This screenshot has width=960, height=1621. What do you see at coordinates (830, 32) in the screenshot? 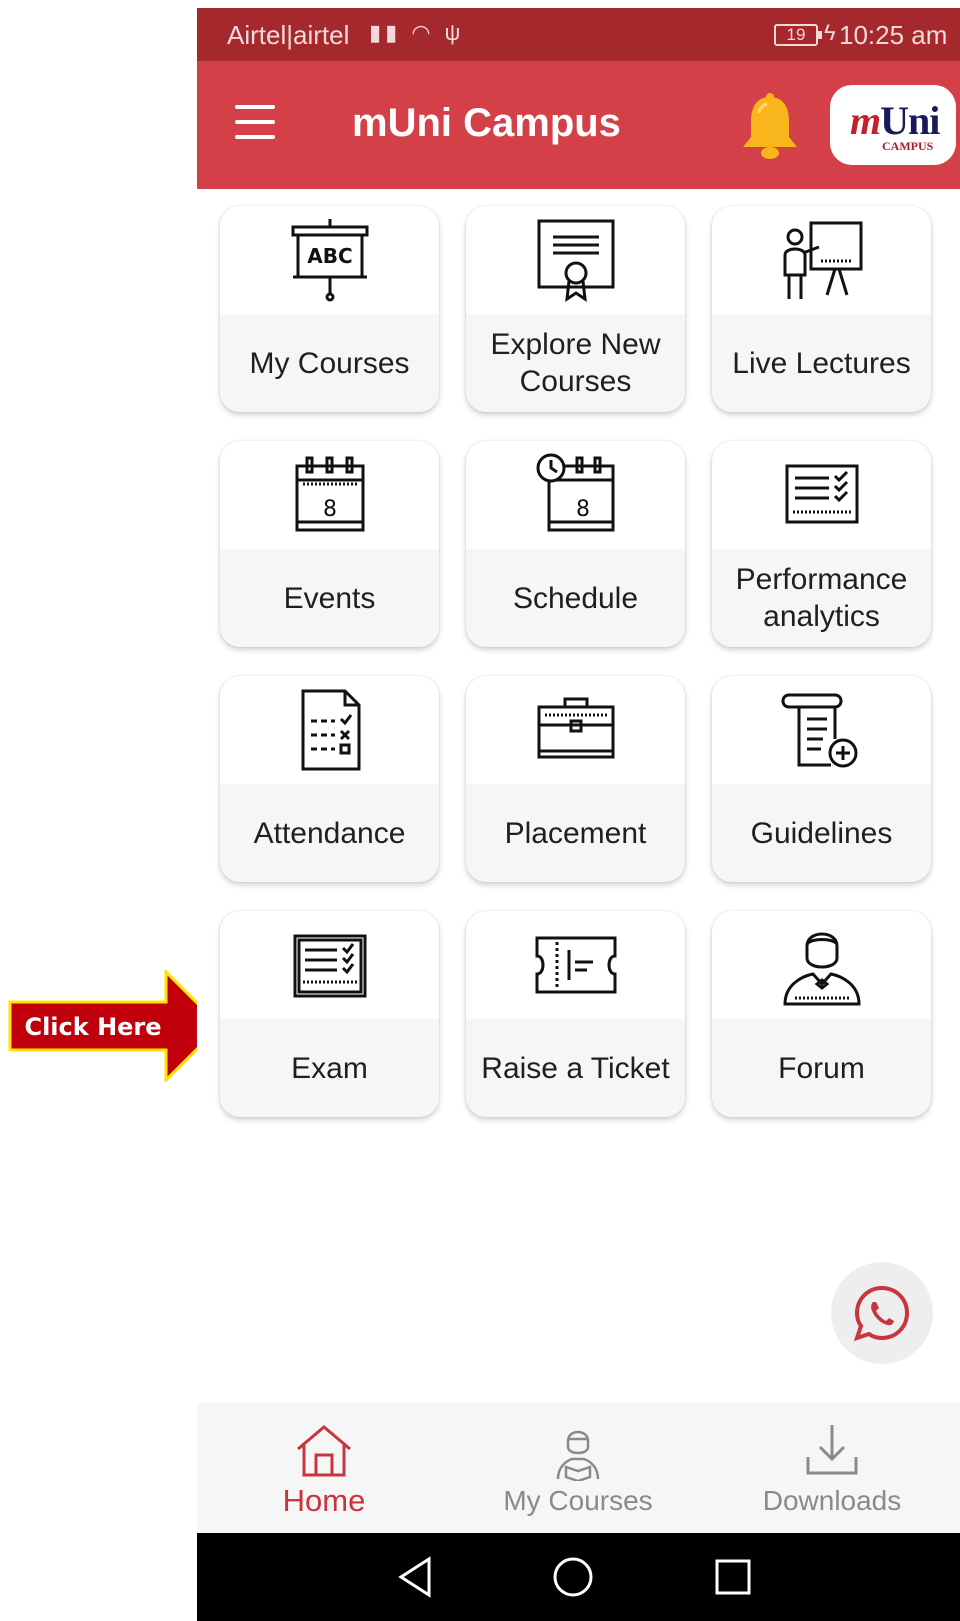
I see `charging-icon: ϟ` at bounding box center [830, 32].